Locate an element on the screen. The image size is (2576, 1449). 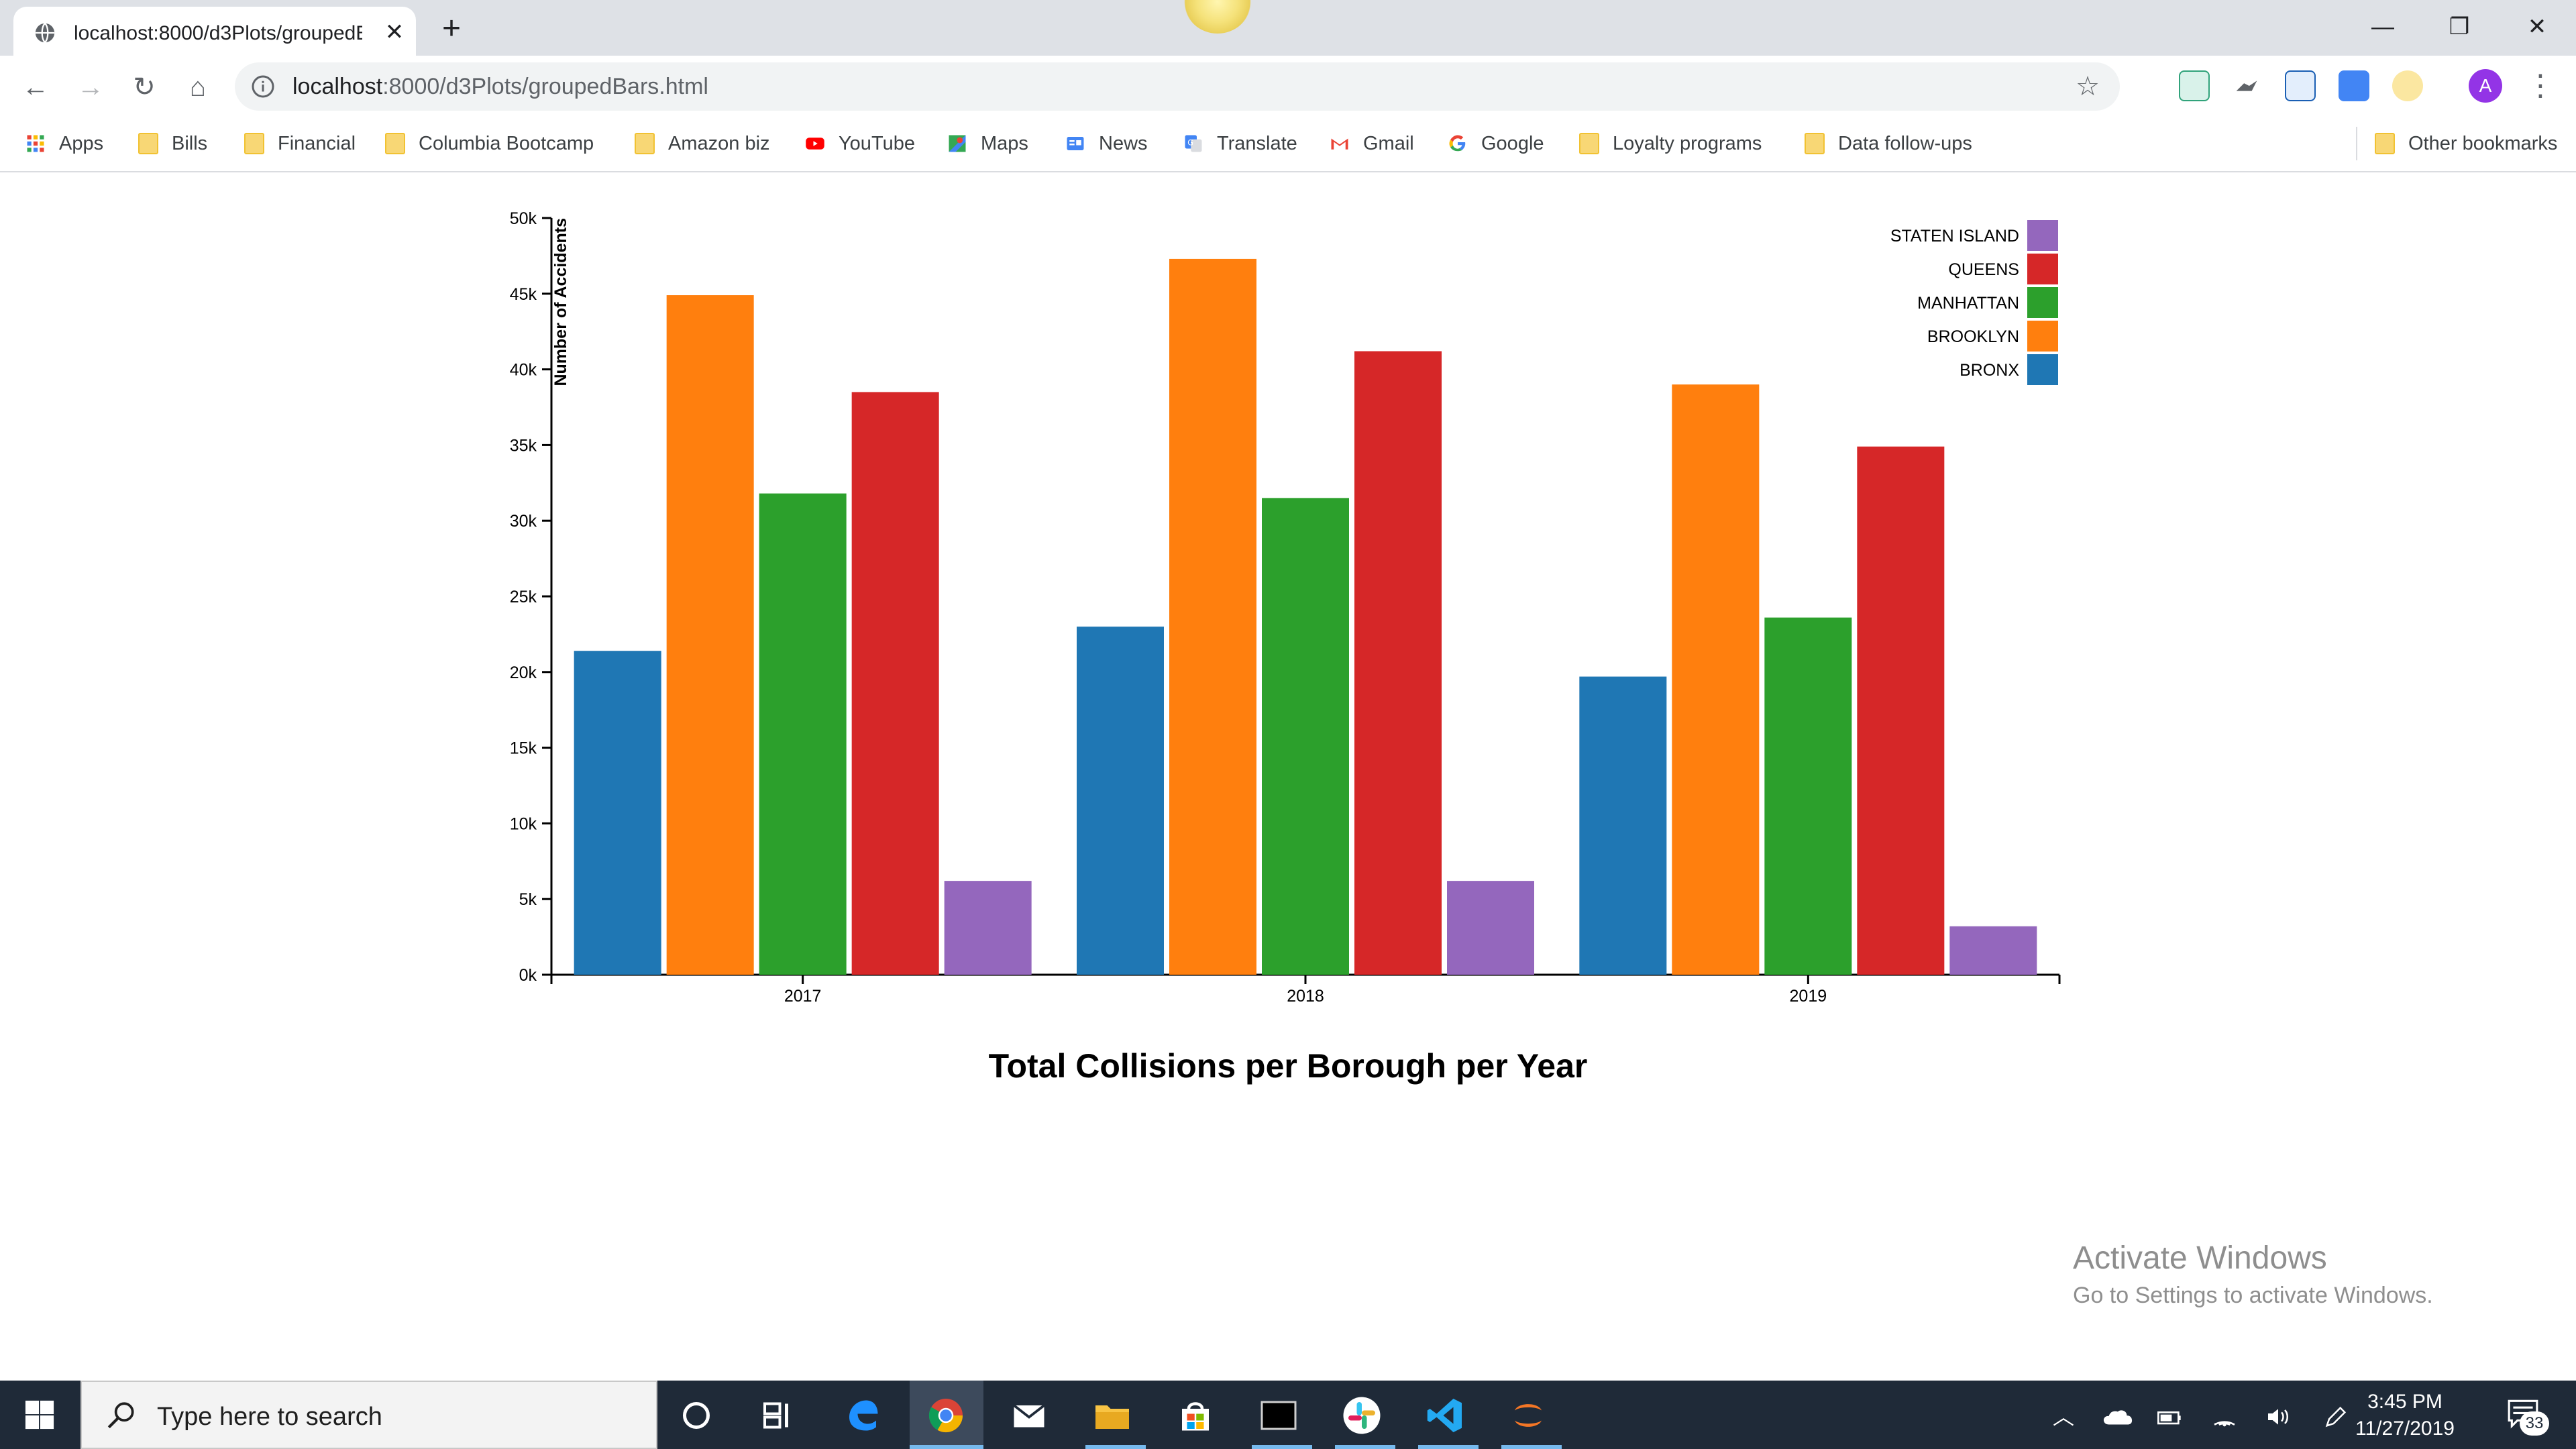
bar-brooklyn-2018 is located at coordinates (1212, 616).